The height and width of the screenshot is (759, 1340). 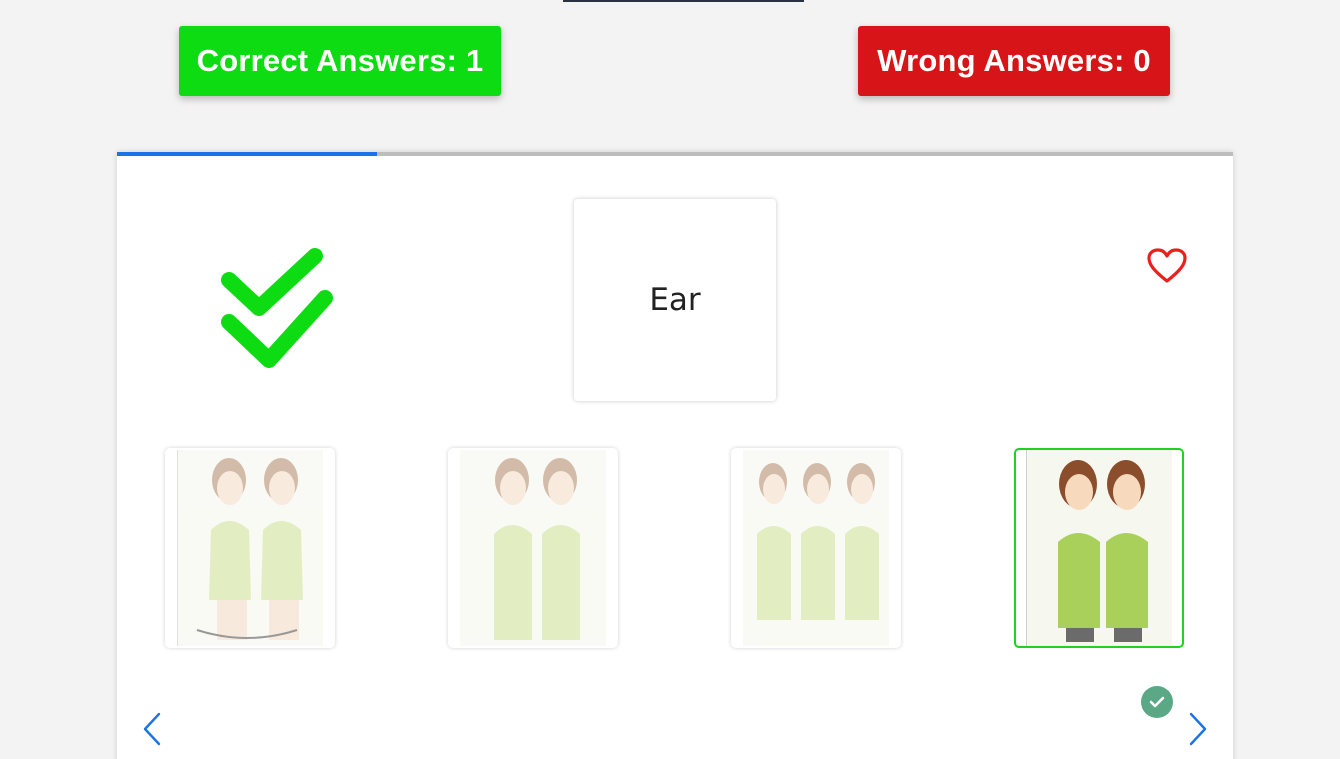 What do you see at coordinates (675, 154) in the screenshot?
I see `progress-bar` at bounding box center [675, 154].